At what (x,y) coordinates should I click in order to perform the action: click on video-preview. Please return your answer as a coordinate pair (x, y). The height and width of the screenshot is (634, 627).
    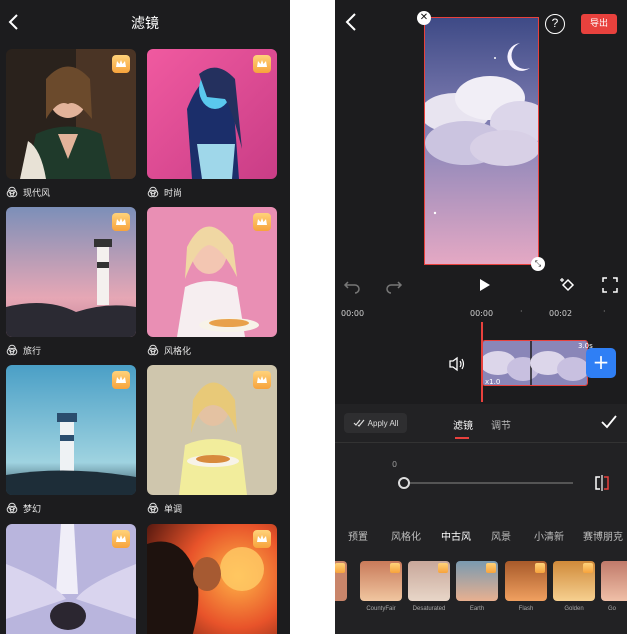
    Looking at the image, I should click on (481, 141).